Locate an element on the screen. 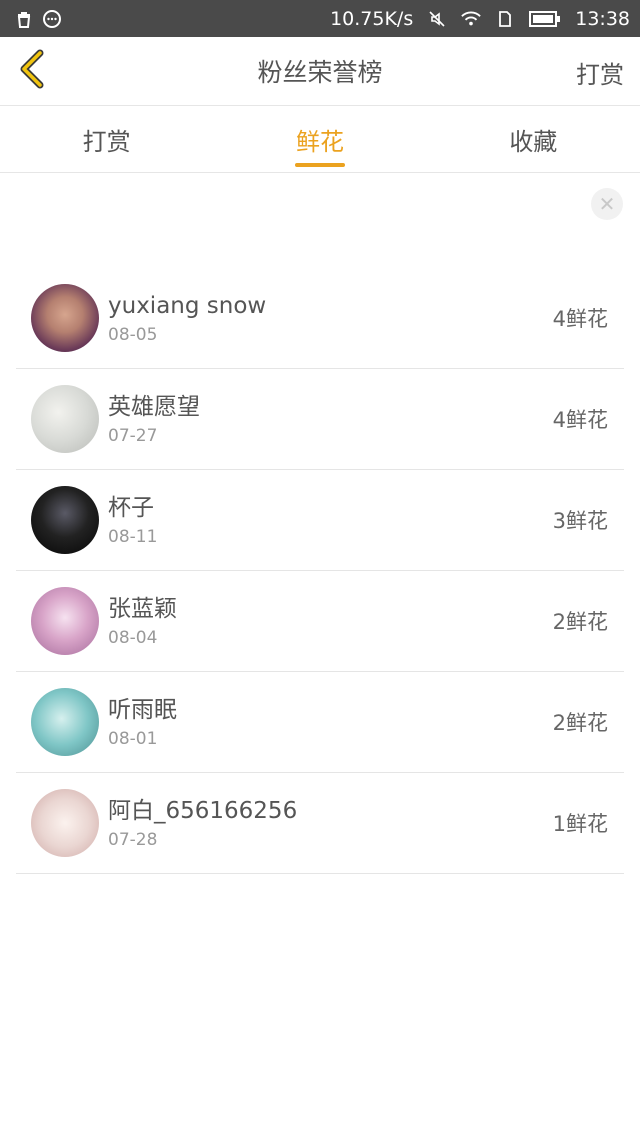 The width and height of the screenshot is (640, 1138). chat-icon is located at coordinates (52, 19).